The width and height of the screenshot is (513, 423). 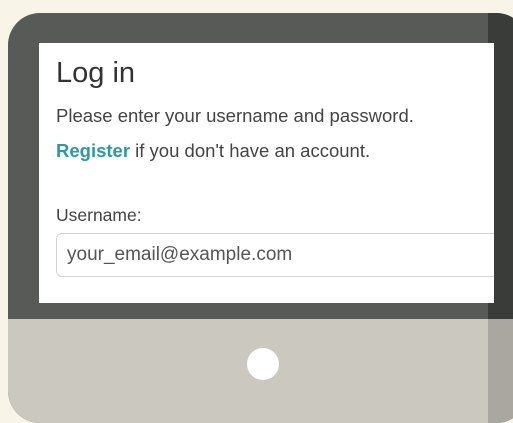 What do you see at coordinates (250, 150) in the screenshot?
I see `register-suffix: if you don't have an account.` at bounding box center [250, 150].